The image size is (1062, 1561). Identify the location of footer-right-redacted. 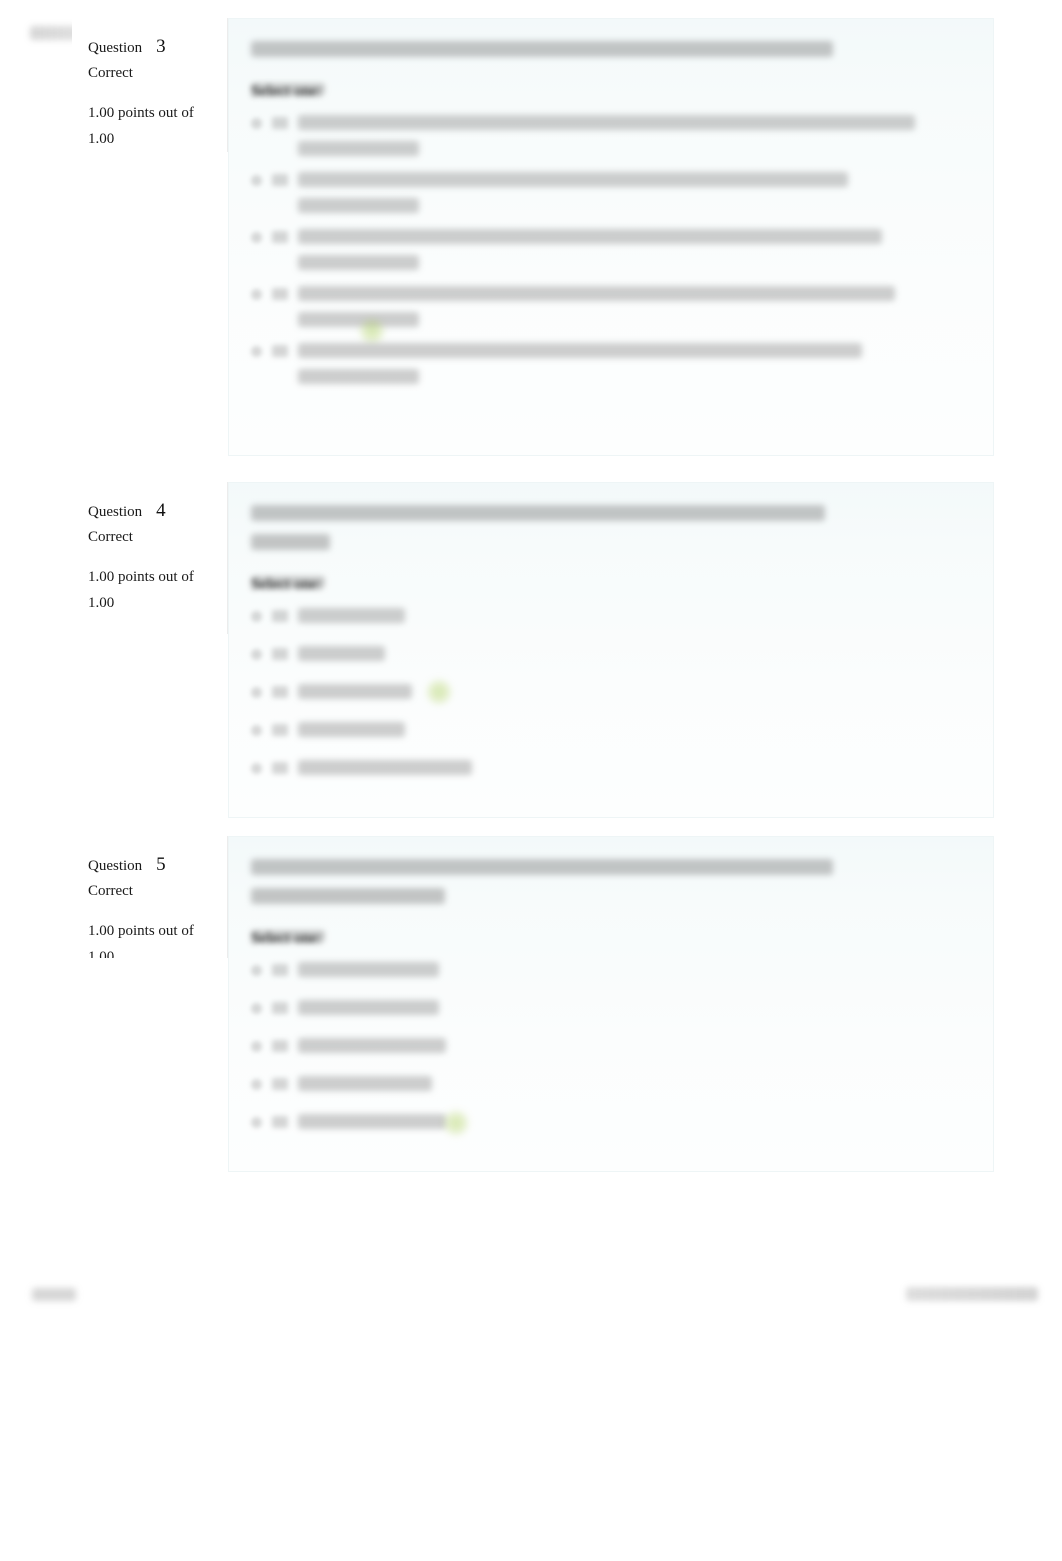
(972, 1294).